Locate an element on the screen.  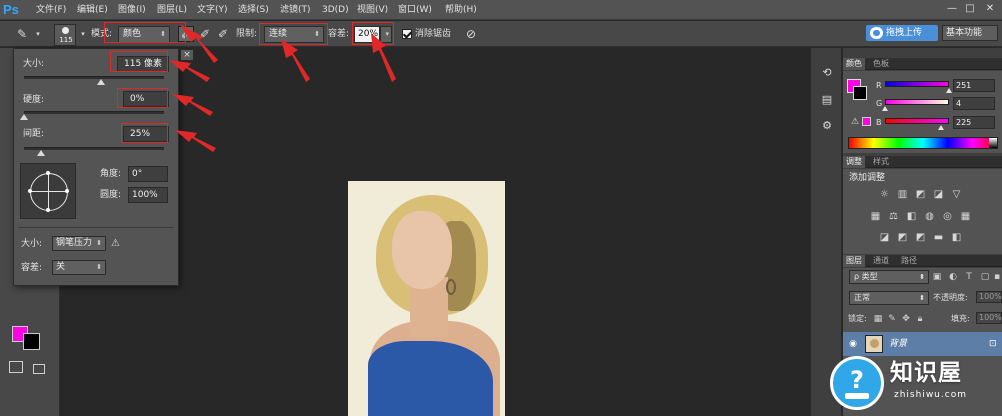
watermark: ? 知识屋 zhishiwu.com is located at coordinates (911, 383).